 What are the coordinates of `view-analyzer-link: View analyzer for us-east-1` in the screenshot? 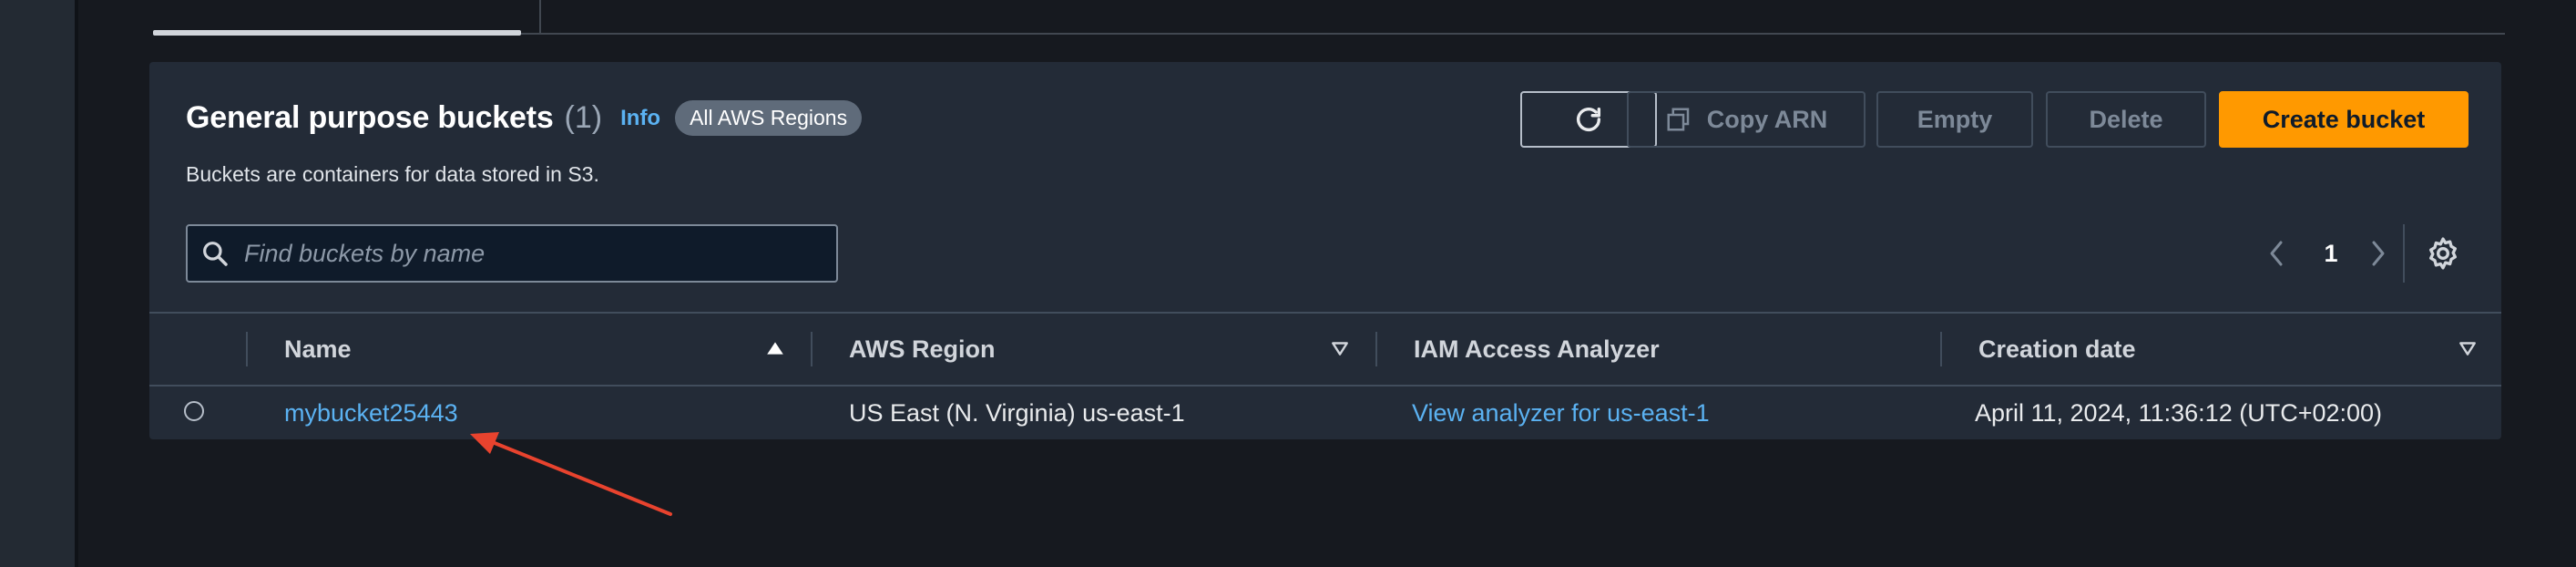 It's located at (1561, 413).